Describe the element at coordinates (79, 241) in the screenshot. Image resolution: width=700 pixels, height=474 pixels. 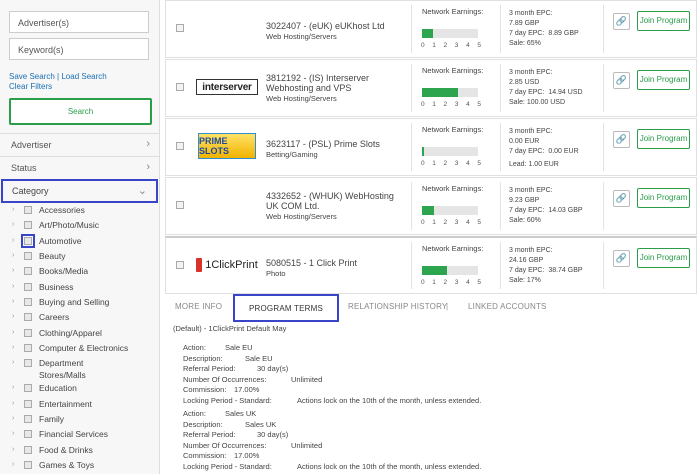
I see `category-item: › Automotive` at that location.